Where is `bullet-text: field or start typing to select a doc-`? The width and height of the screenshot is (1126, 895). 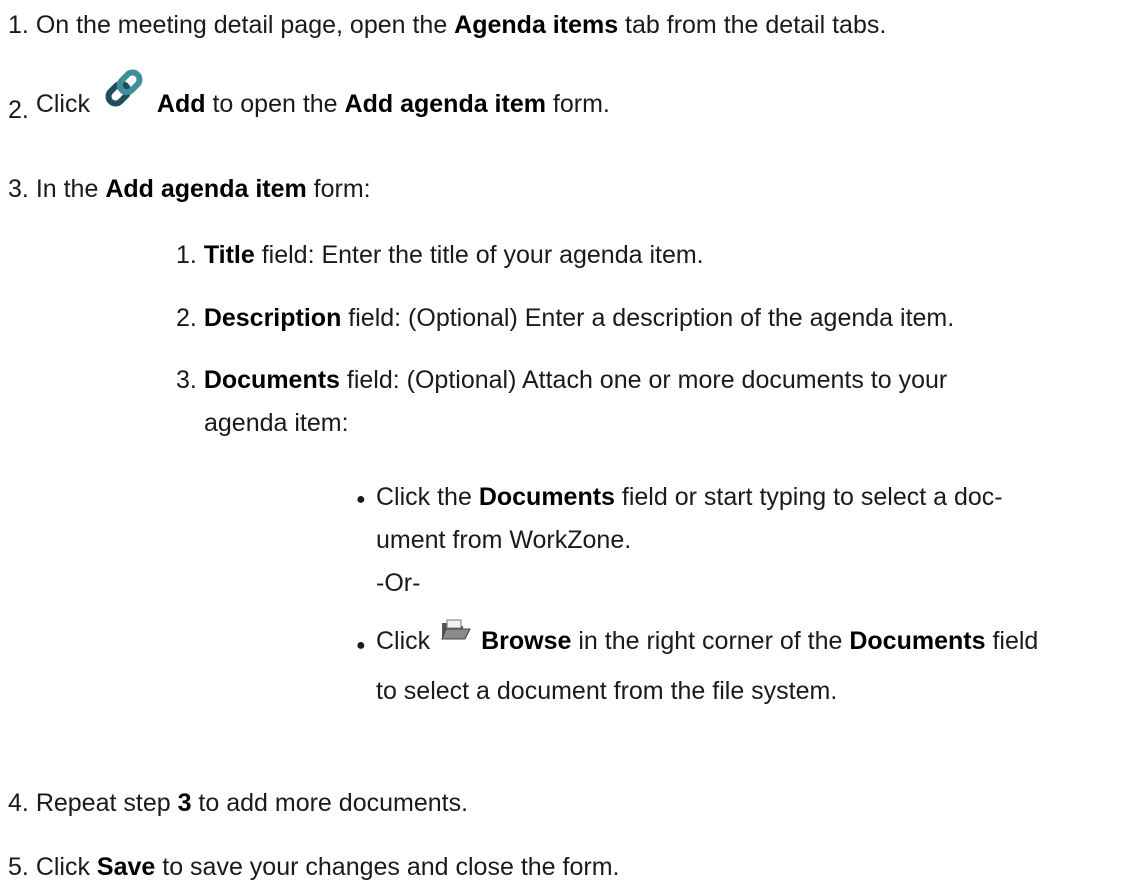
bullet-text: field or start typing to select a doc- is located at coordinates (808, 497).